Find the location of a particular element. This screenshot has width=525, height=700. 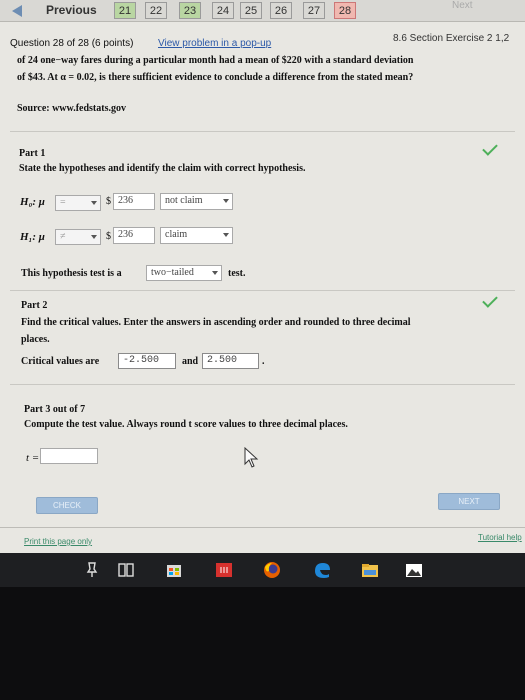

question-23: 23 is located at coordinates (190, 10).